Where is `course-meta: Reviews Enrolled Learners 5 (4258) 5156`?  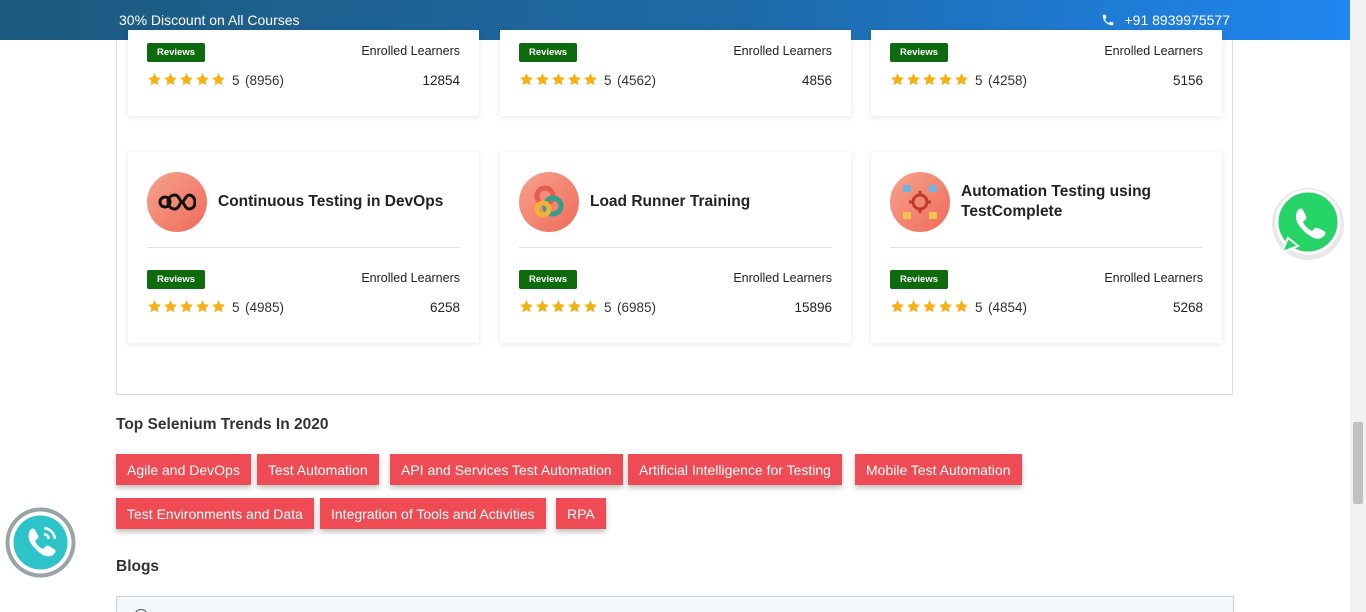
course-meta: Reviews Enrolled Learners 5 (4258) 5156 is located at coordinates (1046, 68).